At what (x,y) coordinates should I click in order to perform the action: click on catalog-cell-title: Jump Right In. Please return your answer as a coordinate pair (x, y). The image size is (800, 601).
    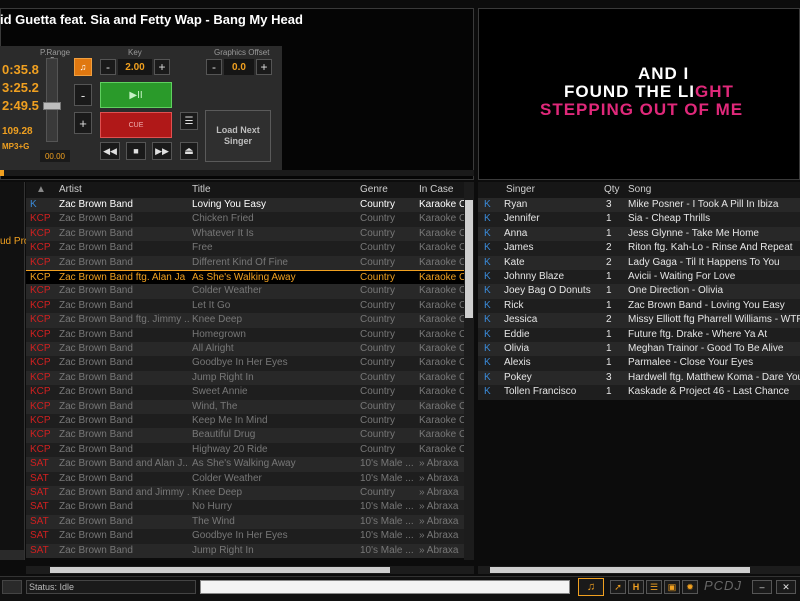
    Looking at the image, I should click on (223, 550).